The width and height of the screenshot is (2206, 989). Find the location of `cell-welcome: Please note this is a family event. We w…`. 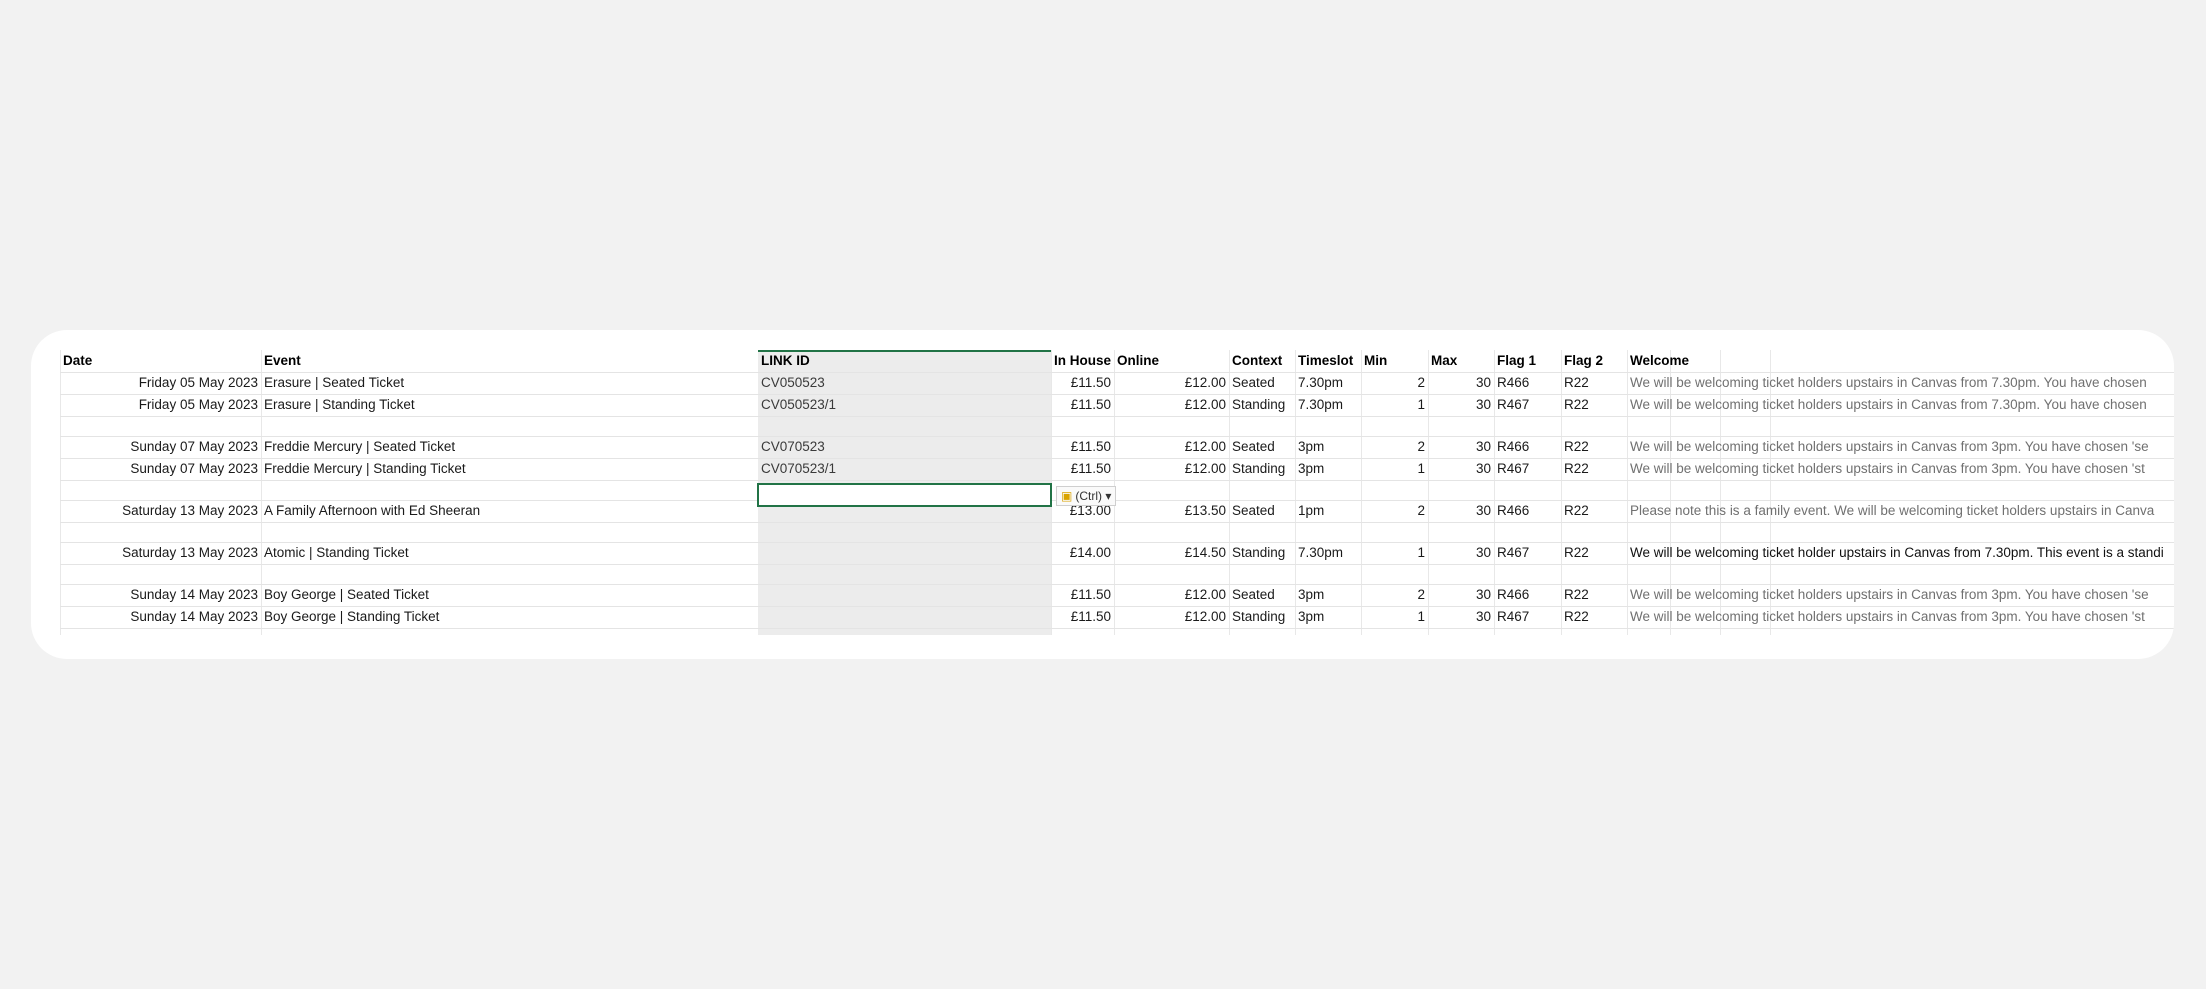

cell-welcome: Please note this is a family event. We w… is located at coordinates (1900, 511).